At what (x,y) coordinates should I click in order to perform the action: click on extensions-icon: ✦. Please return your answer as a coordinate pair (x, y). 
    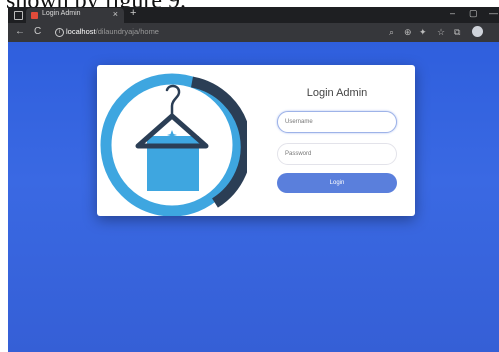
    Looking at the image, I should click on (423, 32).